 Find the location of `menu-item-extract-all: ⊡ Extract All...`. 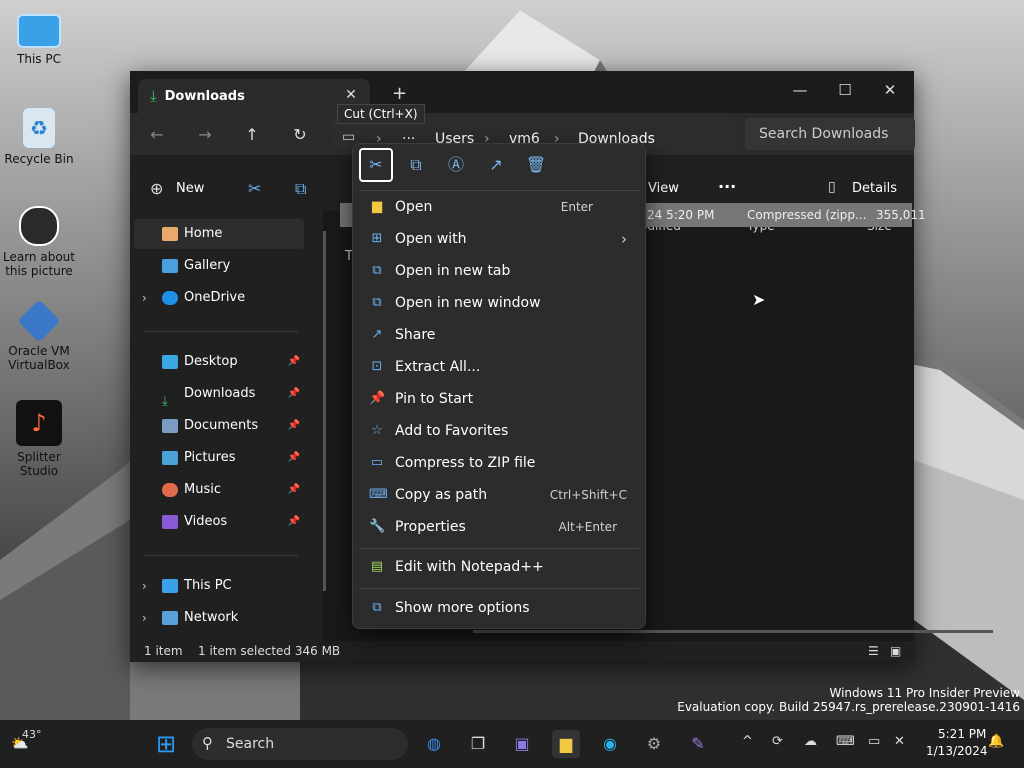

menu-item-extract-all: ⊡ Extract All... is located at coordinates (498, 367).